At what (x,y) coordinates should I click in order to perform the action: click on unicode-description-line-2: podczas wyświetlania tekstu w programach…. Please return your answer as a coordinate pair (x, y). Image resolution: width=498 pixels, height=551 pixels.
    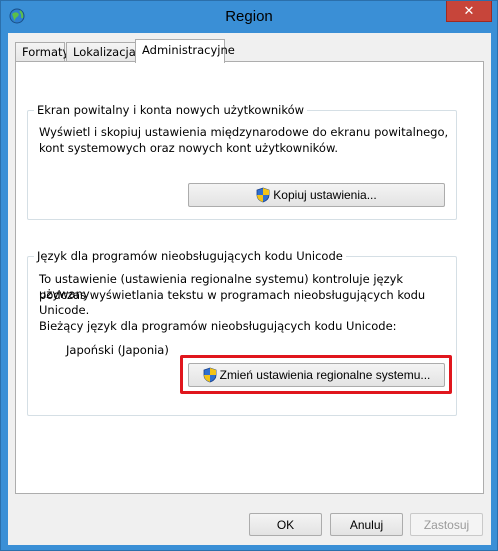
    Looking at the image, I should click on (232, 295).